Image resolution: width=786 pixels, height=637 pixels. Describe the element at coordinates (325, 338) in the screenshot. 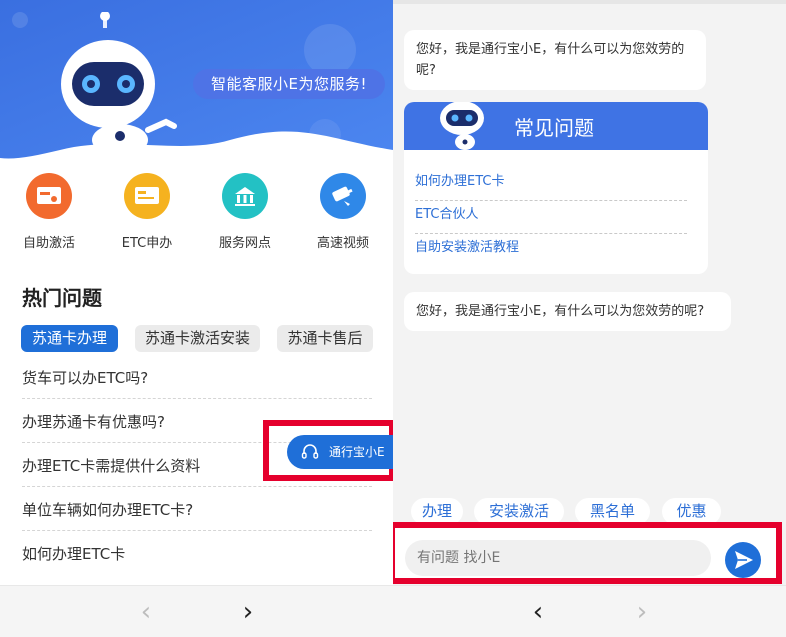

I see `tab-card-after-sales: 苏通卡售后` at that location.